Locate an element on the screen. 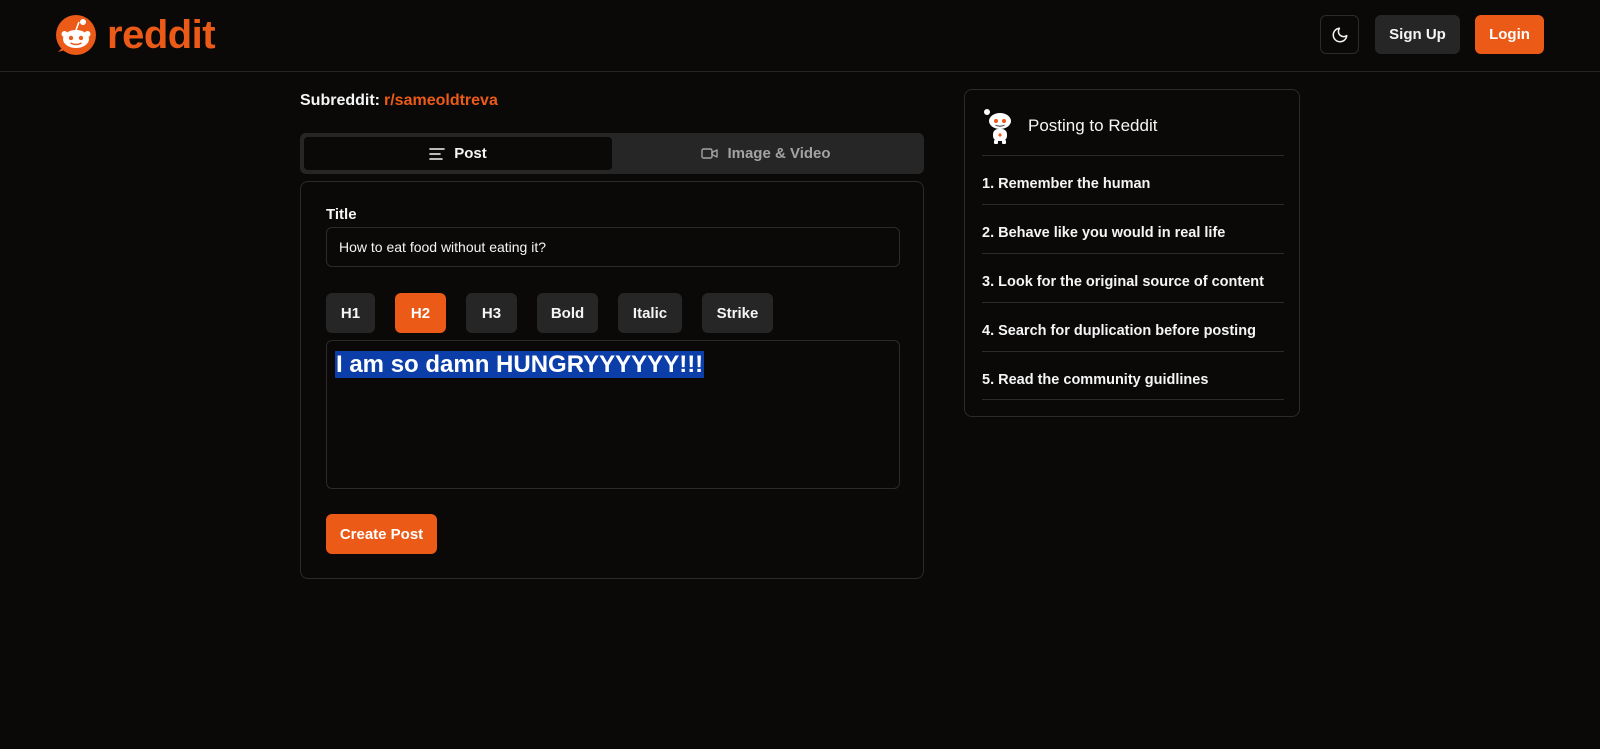 This screenshot has width=1600, height=749. tab-post: Post is located at coordinates (458, 153).